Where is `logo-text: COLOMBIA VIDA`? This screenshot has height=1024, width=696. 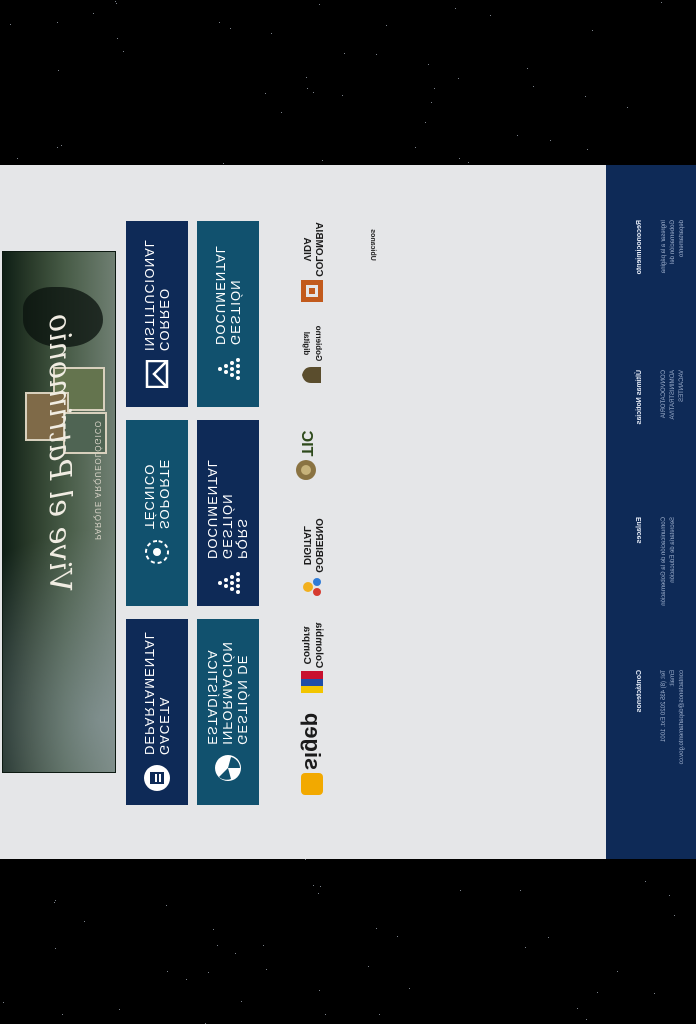
logo-text: COLOMBIA VIDA is located at coordinates (312, 249).